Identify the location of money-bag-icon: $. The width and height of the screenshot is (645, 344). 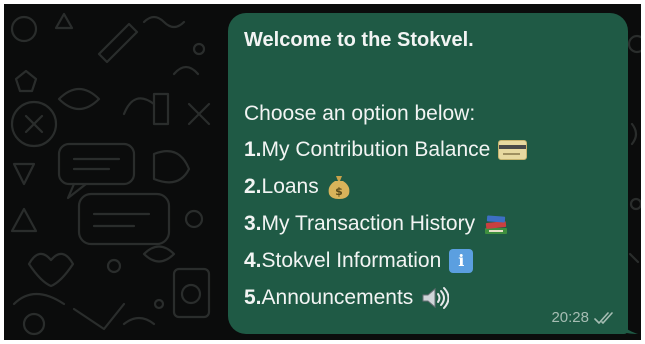
(339, 187).